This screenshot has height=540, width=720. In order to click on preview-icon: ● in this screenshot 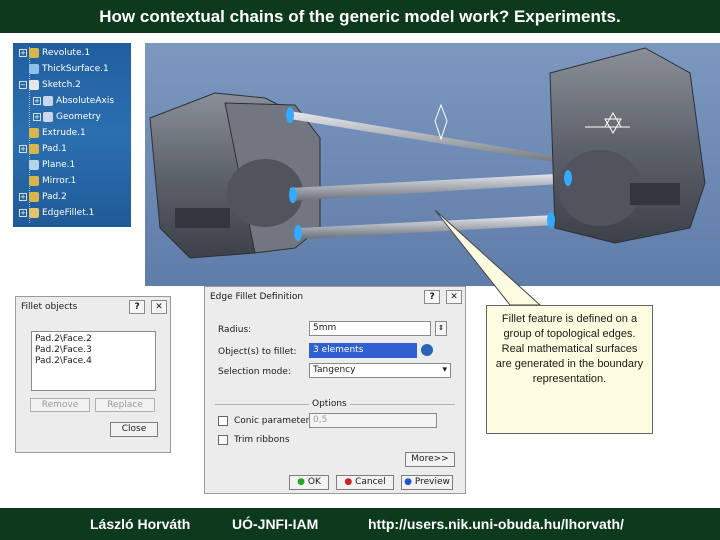, I will do `click(408, 482)`.